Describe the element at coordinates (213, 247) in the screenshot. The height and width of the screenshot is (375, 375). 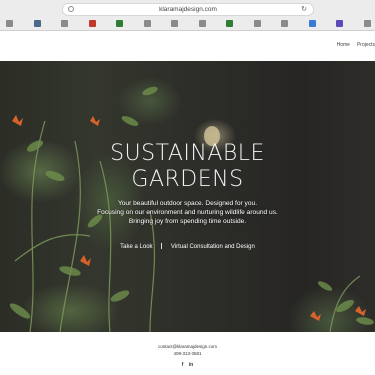
I see `virtual-consultation-link: Virtual Consultation and Design` at that location.